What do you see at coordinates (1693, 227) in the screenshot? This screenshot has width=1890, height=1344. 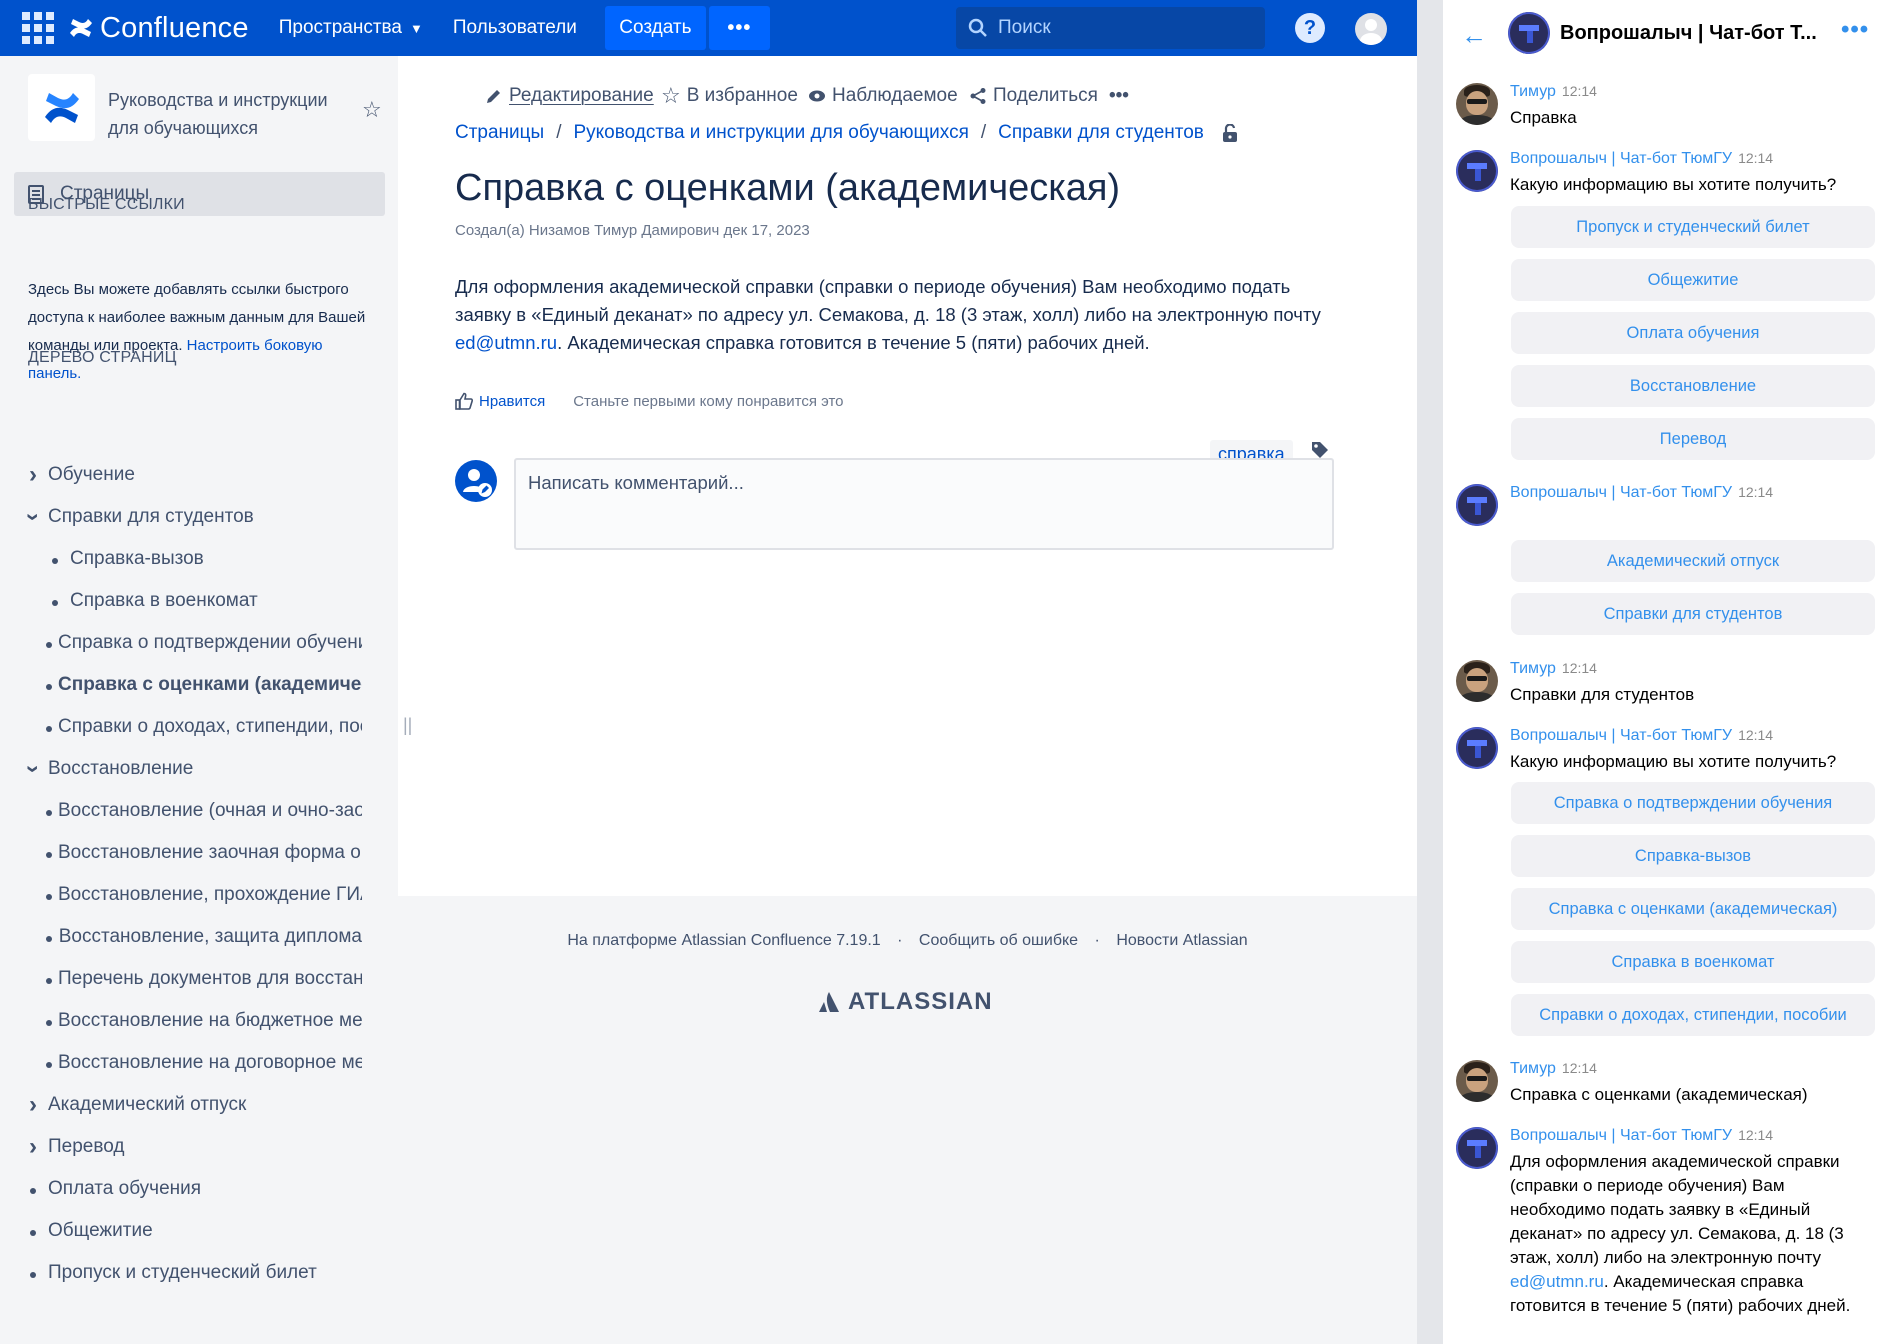 I see `bot-keyboard-button: Пропуск и студенческий билет` at bounding box center [1693, 227].